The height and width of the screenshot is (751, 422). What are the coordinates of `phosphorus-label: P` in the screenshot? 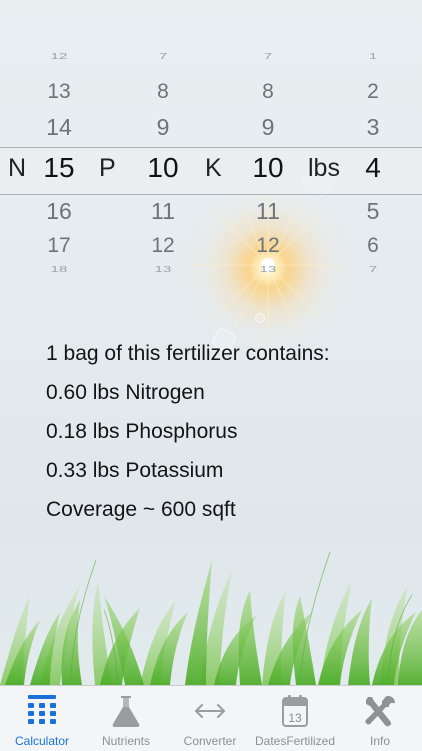 It's located at (107, 168).